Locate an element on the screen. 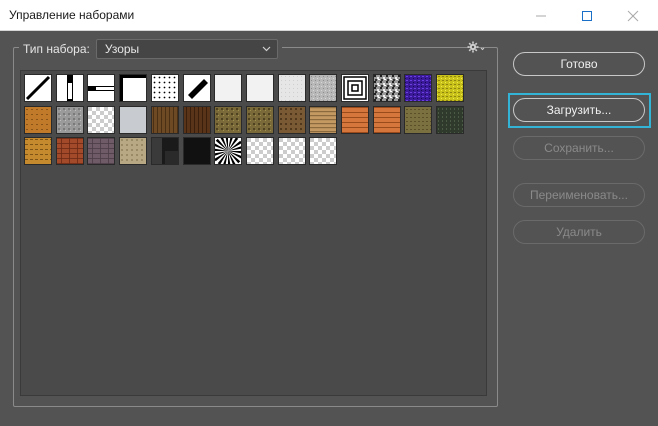 Image resolution: width=658 pixels, height=426 pixels. maximize-button is located at coordinates (587, 15).